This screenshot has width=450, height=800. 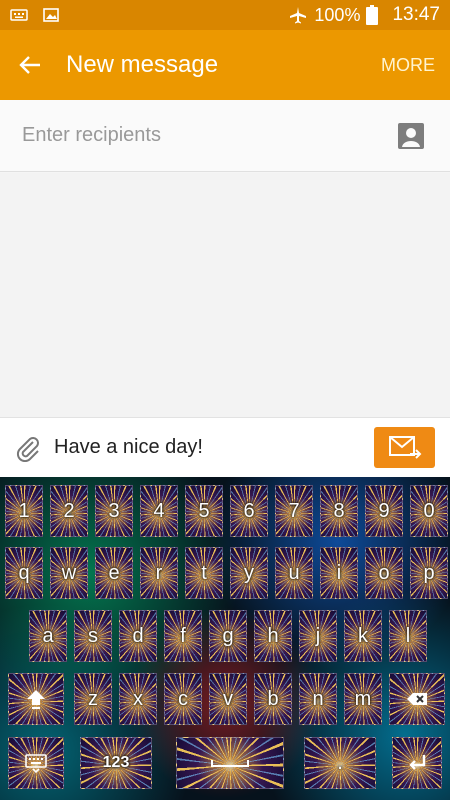 I want to click on keyboard-icon, so click(x=36, y=764).